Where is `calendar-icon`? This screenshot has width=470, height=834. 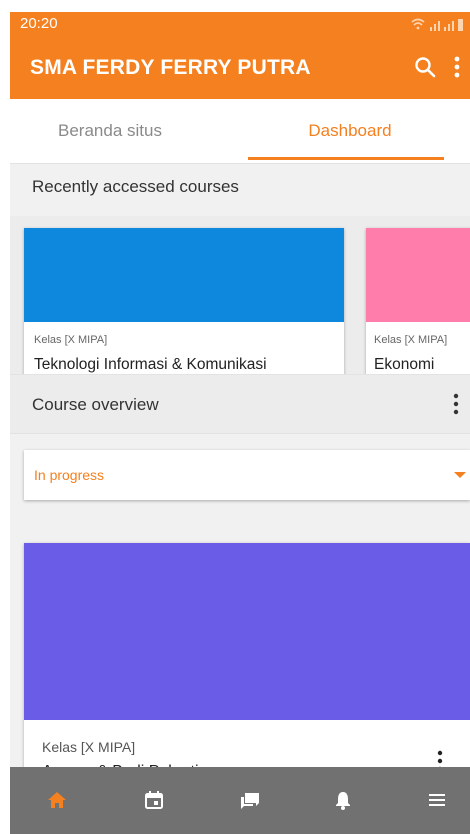
calendar-icon is located at coordinates (154, 800).